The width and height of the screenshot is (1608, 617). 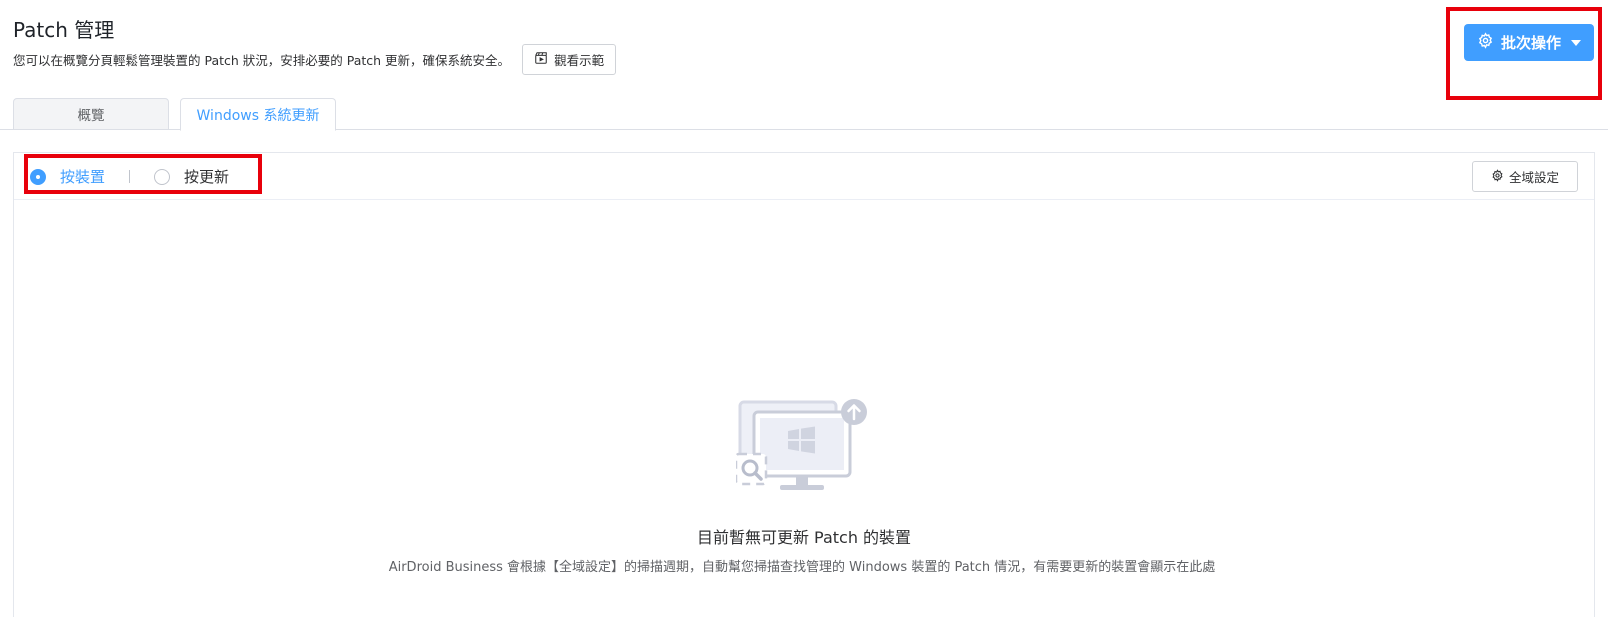 I want to click on radio-by-device: 按裝置, so click(x=67, y=176).